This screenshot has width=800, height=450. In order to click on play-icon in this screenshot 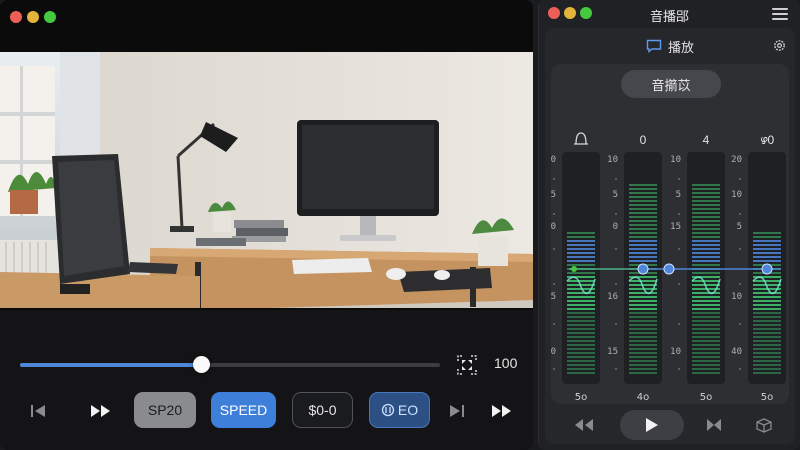, I will do `click(652, 425)`.